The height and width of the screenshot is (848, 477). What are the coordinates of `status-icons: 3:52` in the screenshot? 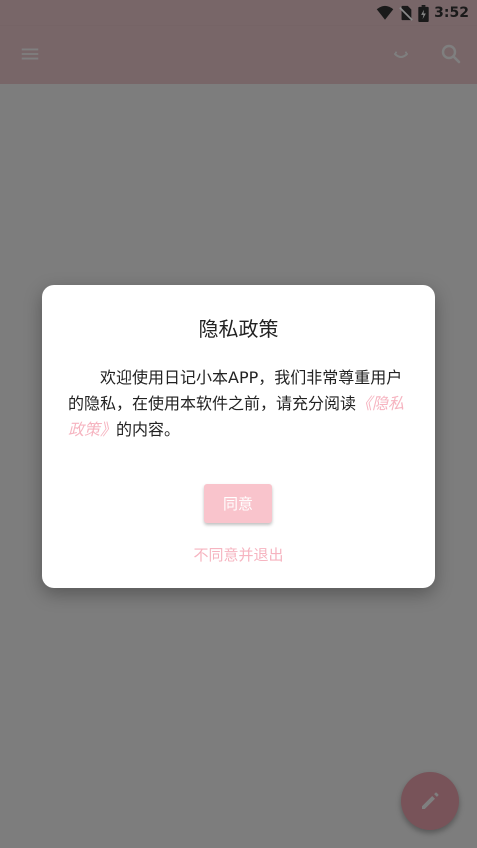 It's located at (422, 13).